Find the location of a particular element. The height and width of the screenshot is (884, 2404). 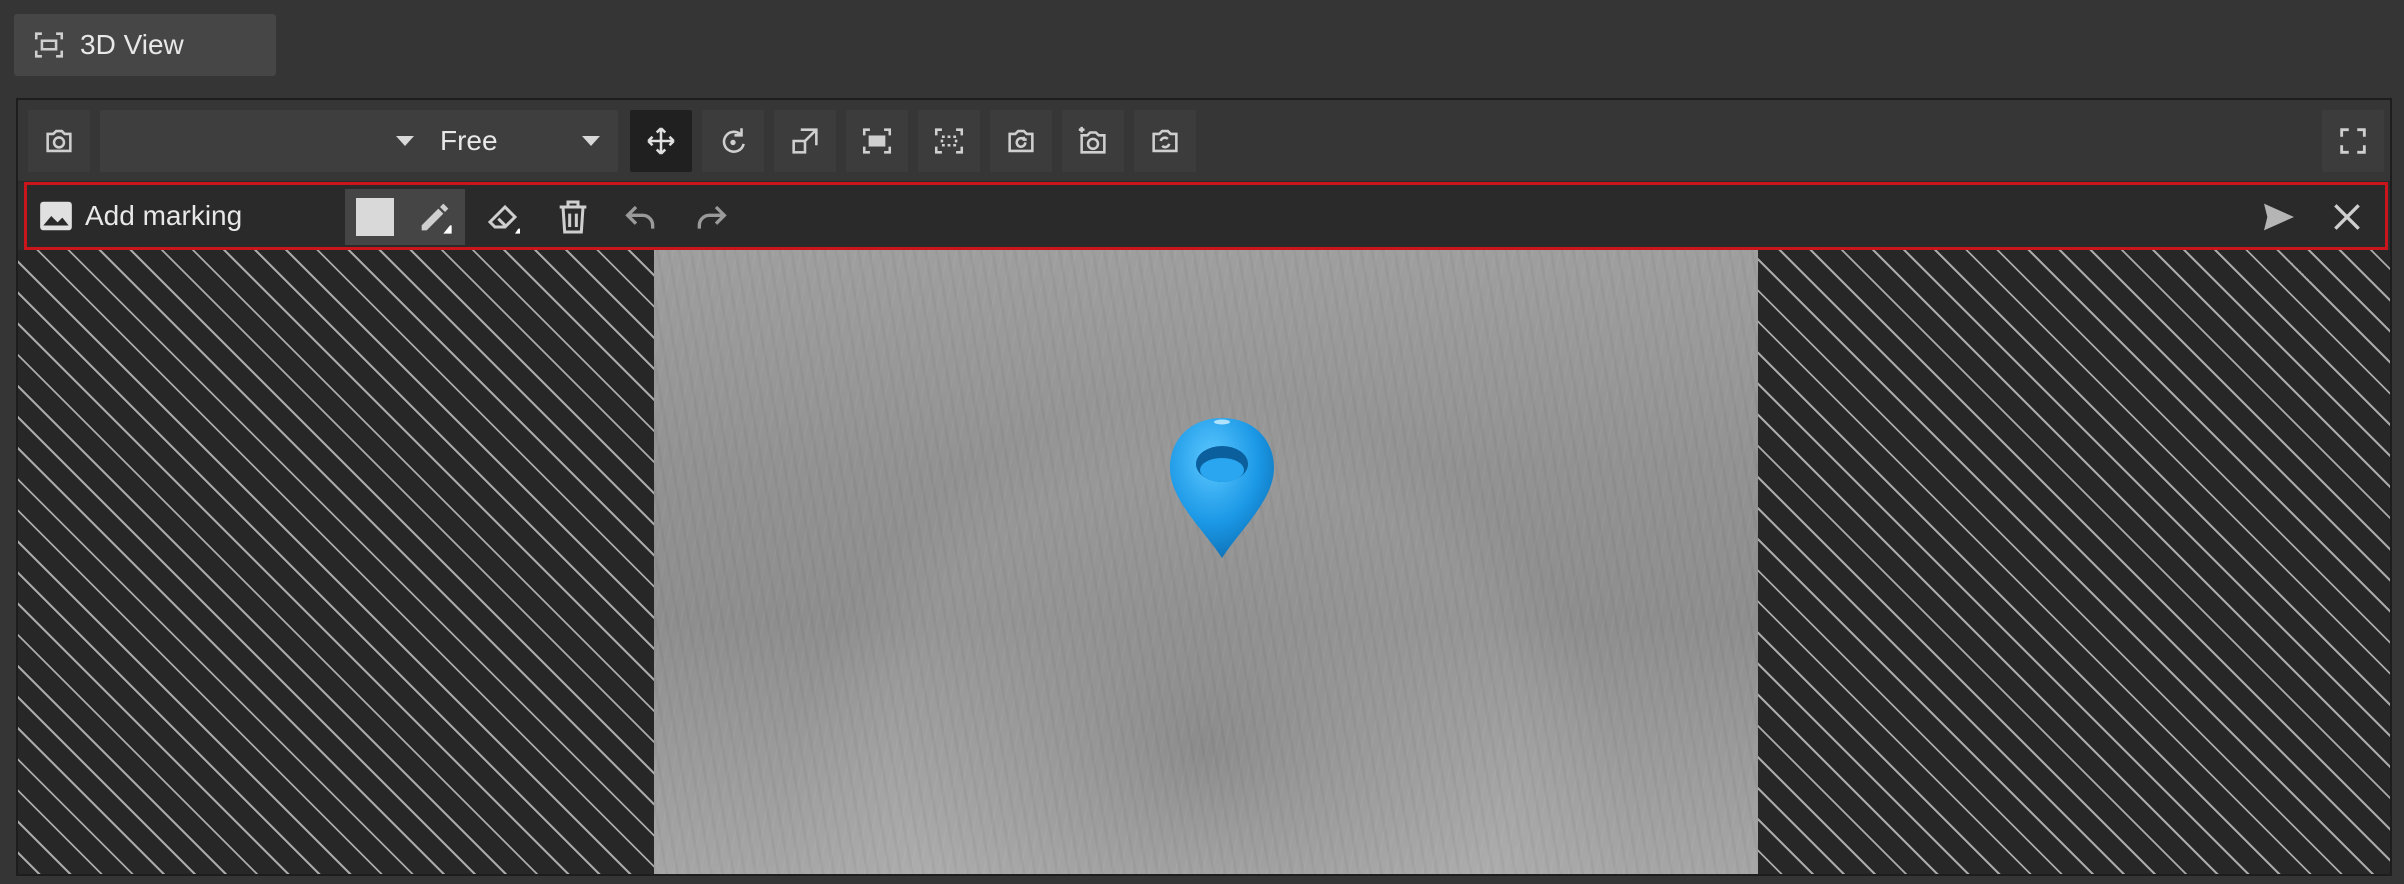

tab-3d-view: 3D View is located at coordinates (145, 45).